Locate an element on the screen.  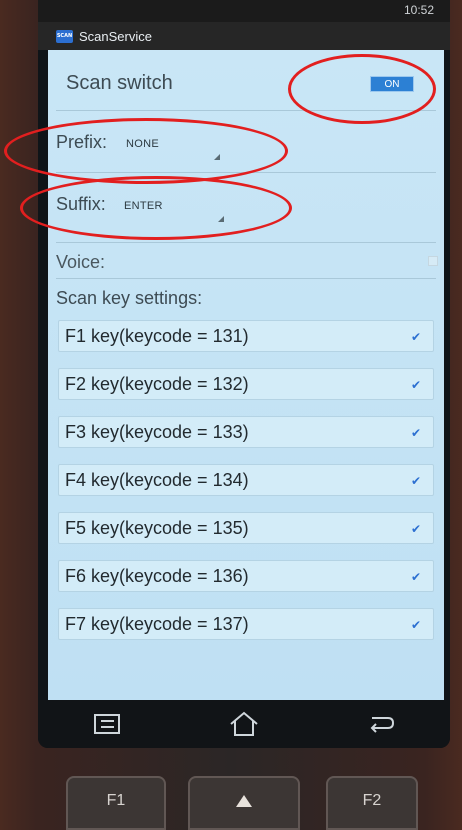
highlight-oval-prefix is located at coordinates (146, 151).